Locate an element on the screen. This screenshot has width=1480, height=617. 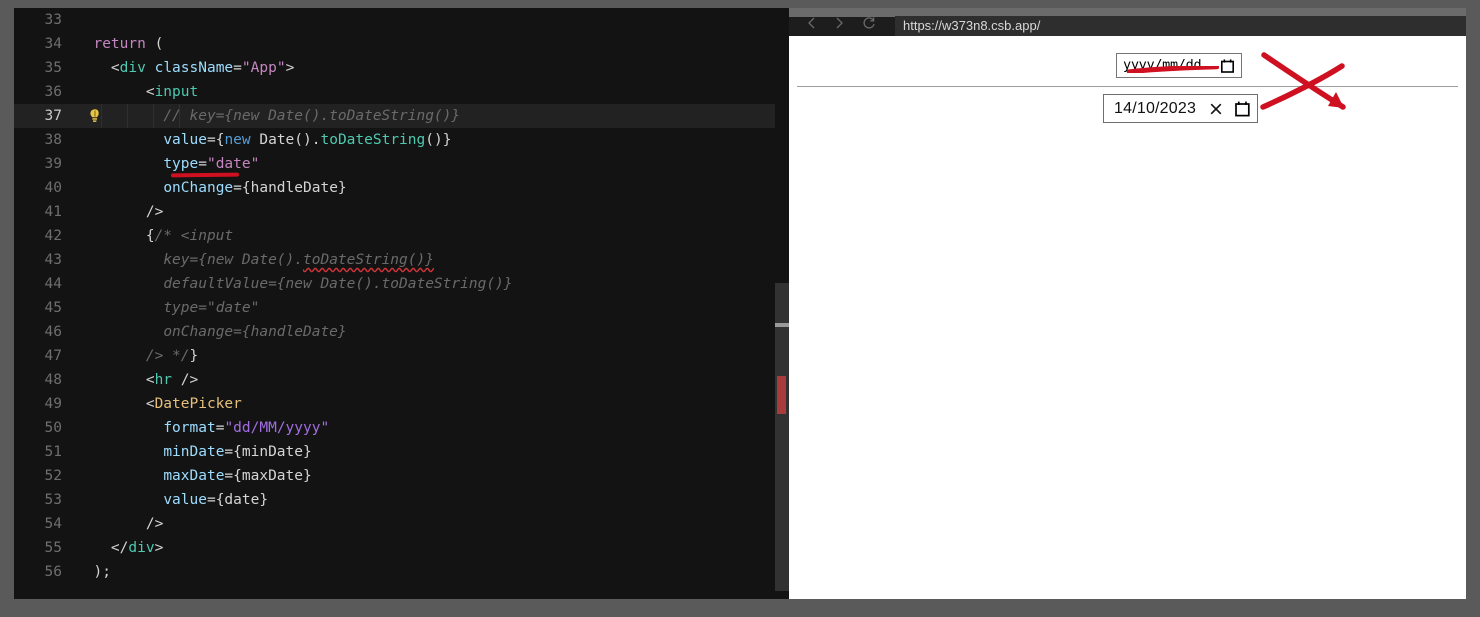
native-date-day-segment: dd is located at coordinates (1194, 65).